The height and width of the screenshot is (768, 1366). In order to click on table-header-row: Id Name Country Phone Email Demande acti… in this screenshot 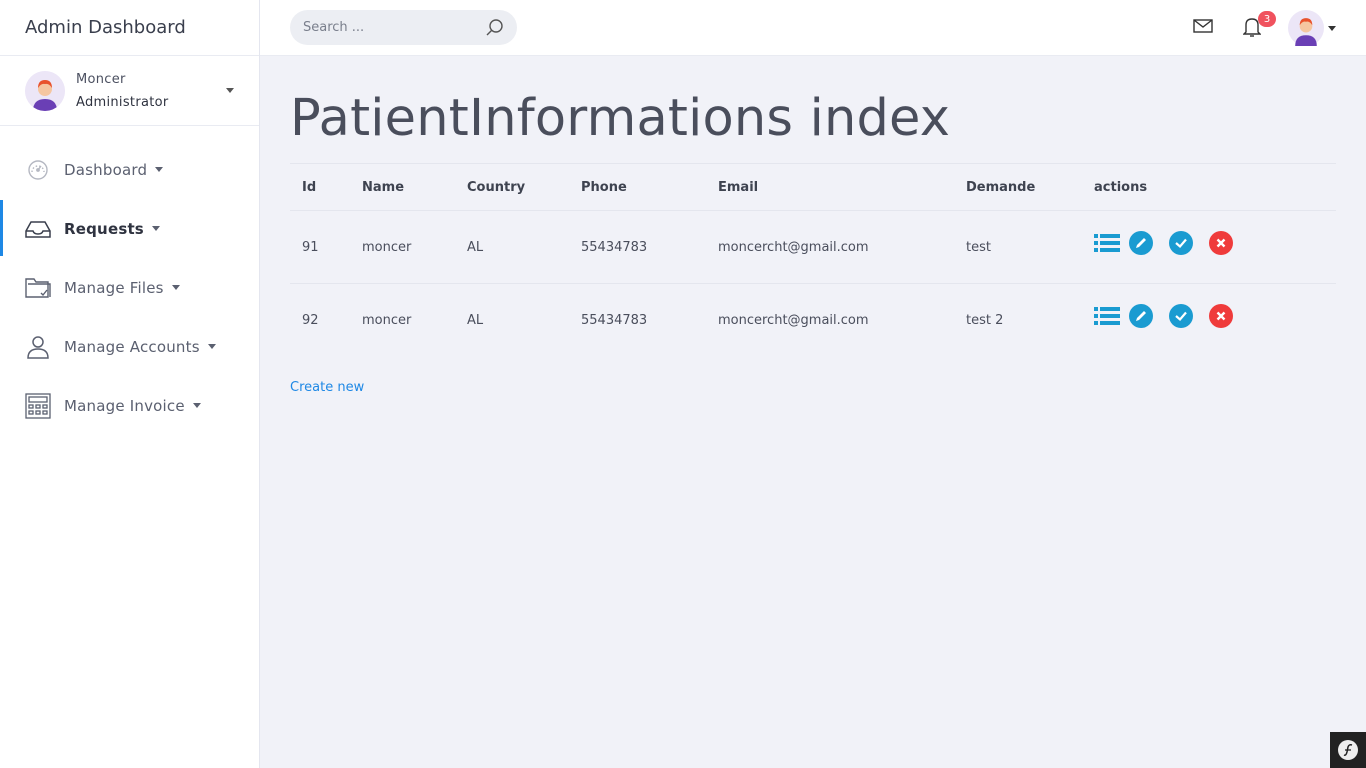, I will do `click(813, 187)`.